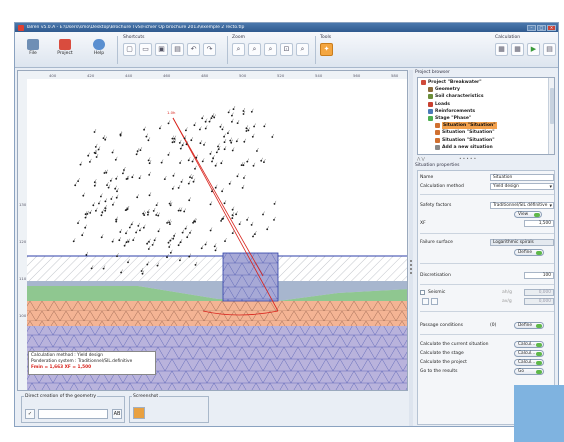 This screenshot has height=442, width=564. Describe the element at coordinates (523, 214) in the screenshot. I see `view-label: View` at that location.